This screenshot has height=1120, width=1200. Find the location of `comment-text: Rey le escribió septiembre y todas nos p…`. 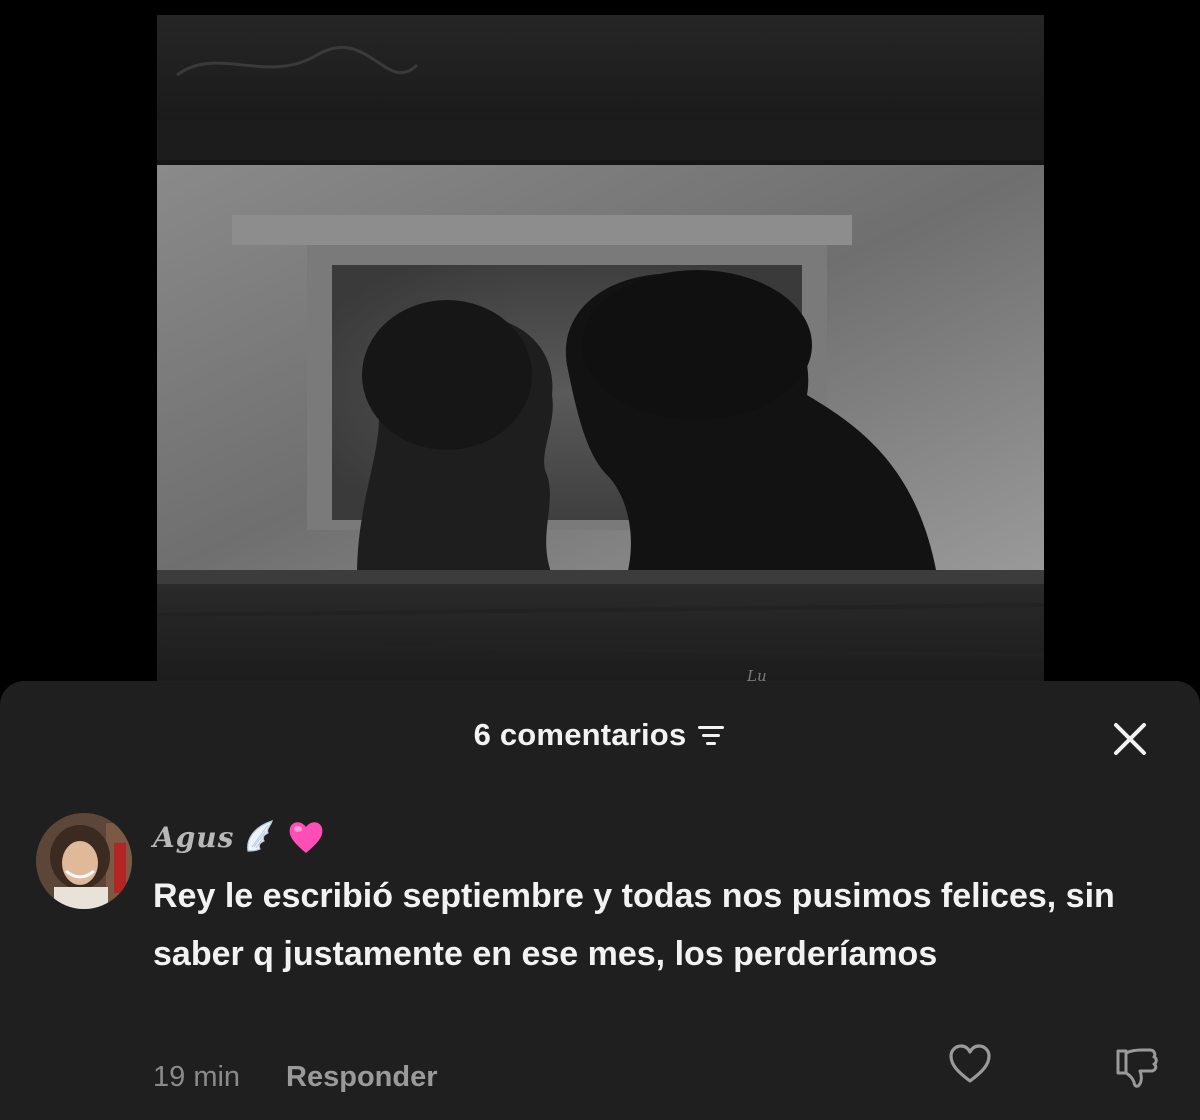

comment-text: Rey le escribió septiembre y todas nos p… is located at coordinates (634, 925).